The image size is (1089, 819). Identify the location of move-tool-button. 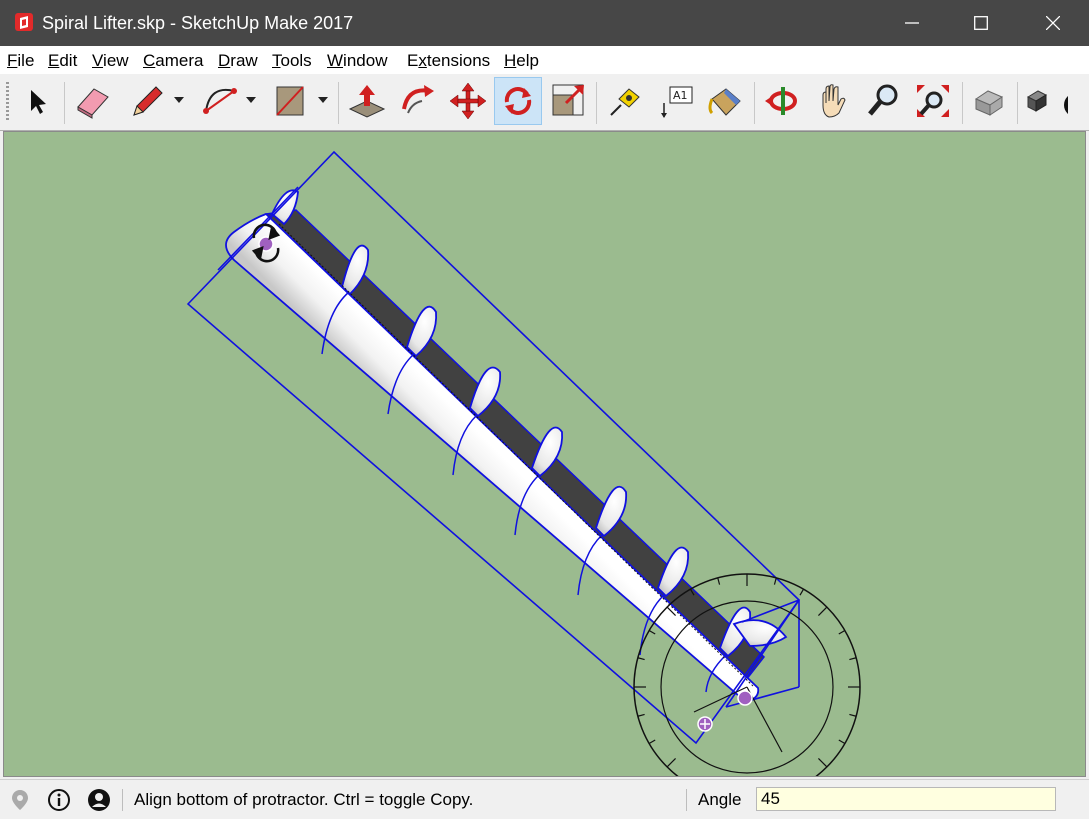
(468, 101).